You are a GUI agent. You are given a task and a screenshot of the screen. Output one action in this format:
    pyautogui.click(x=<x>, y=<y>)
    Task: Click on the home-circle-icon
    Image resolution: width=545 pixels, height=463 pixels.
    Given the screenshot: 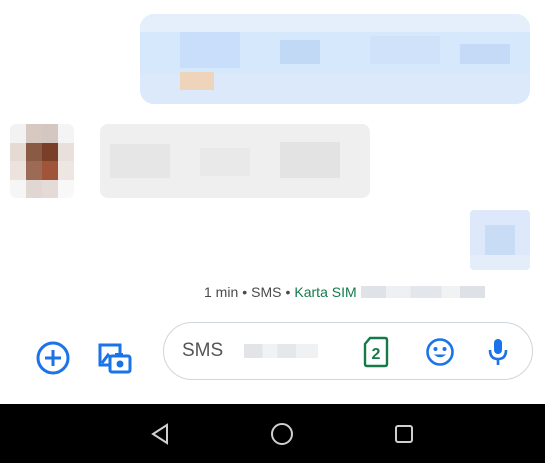 What is the action you would take?
    pyautogui.click(x=282, y=434)
    